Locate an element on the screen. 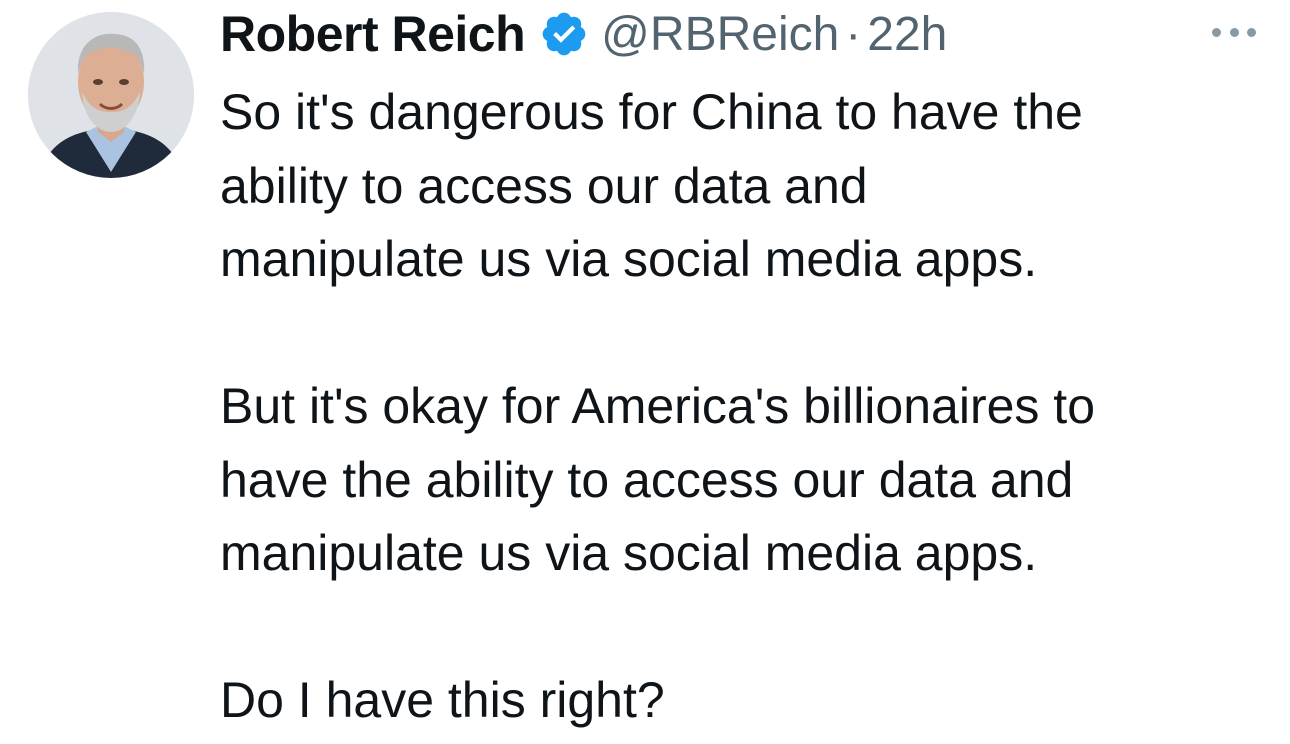 The width and height of the screenshot is (1290, 744). more-horizontal-icon is located at coordinates (1234, 32).